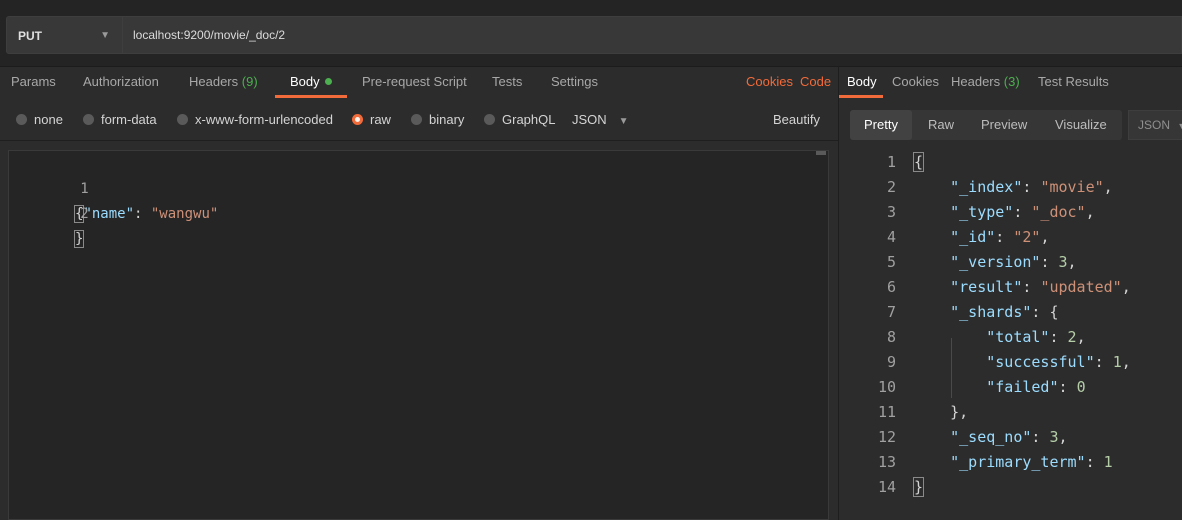  What do you see at coordinates (995, 262) in the screenshot?
I see `json-key: "_version"` at bounding box center [995, 262].